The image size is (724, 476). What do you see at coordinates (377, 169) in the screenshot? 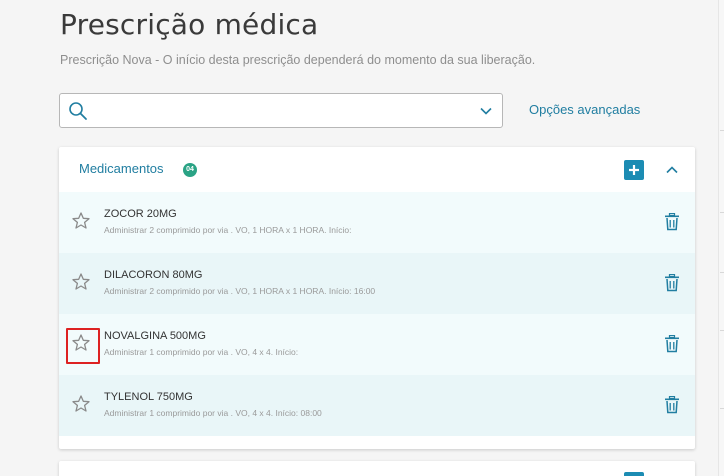
I see `medications-panel-header: Medicamentos 04` at bounding box center [377, 169].